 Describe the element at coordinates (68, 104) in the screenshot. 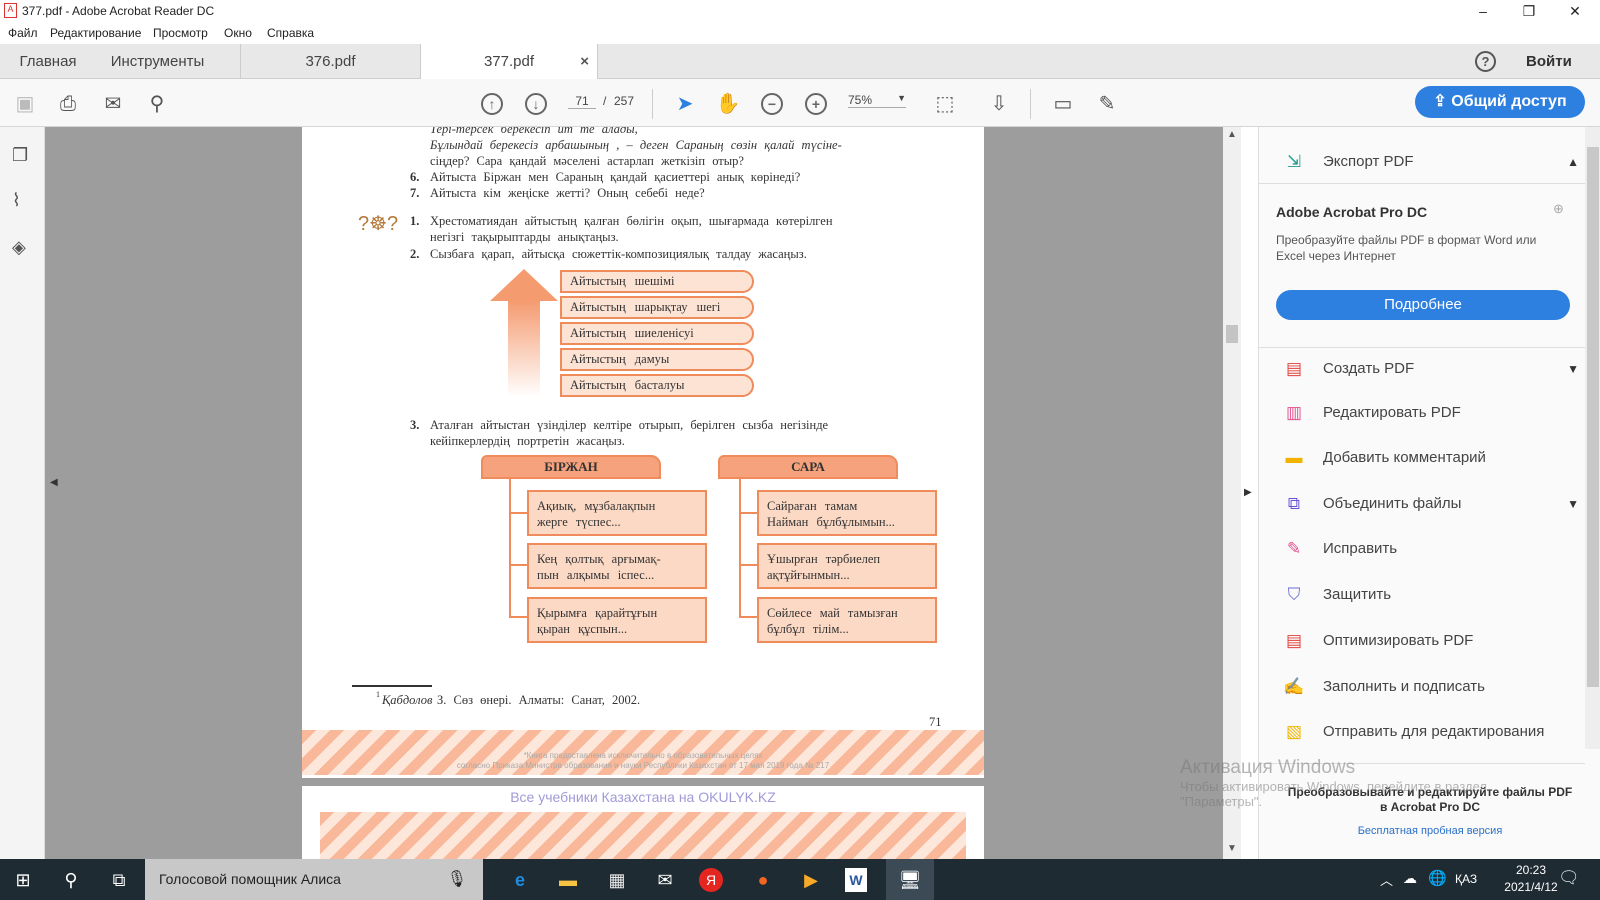

I see `print-icon: ⎙` at that location.